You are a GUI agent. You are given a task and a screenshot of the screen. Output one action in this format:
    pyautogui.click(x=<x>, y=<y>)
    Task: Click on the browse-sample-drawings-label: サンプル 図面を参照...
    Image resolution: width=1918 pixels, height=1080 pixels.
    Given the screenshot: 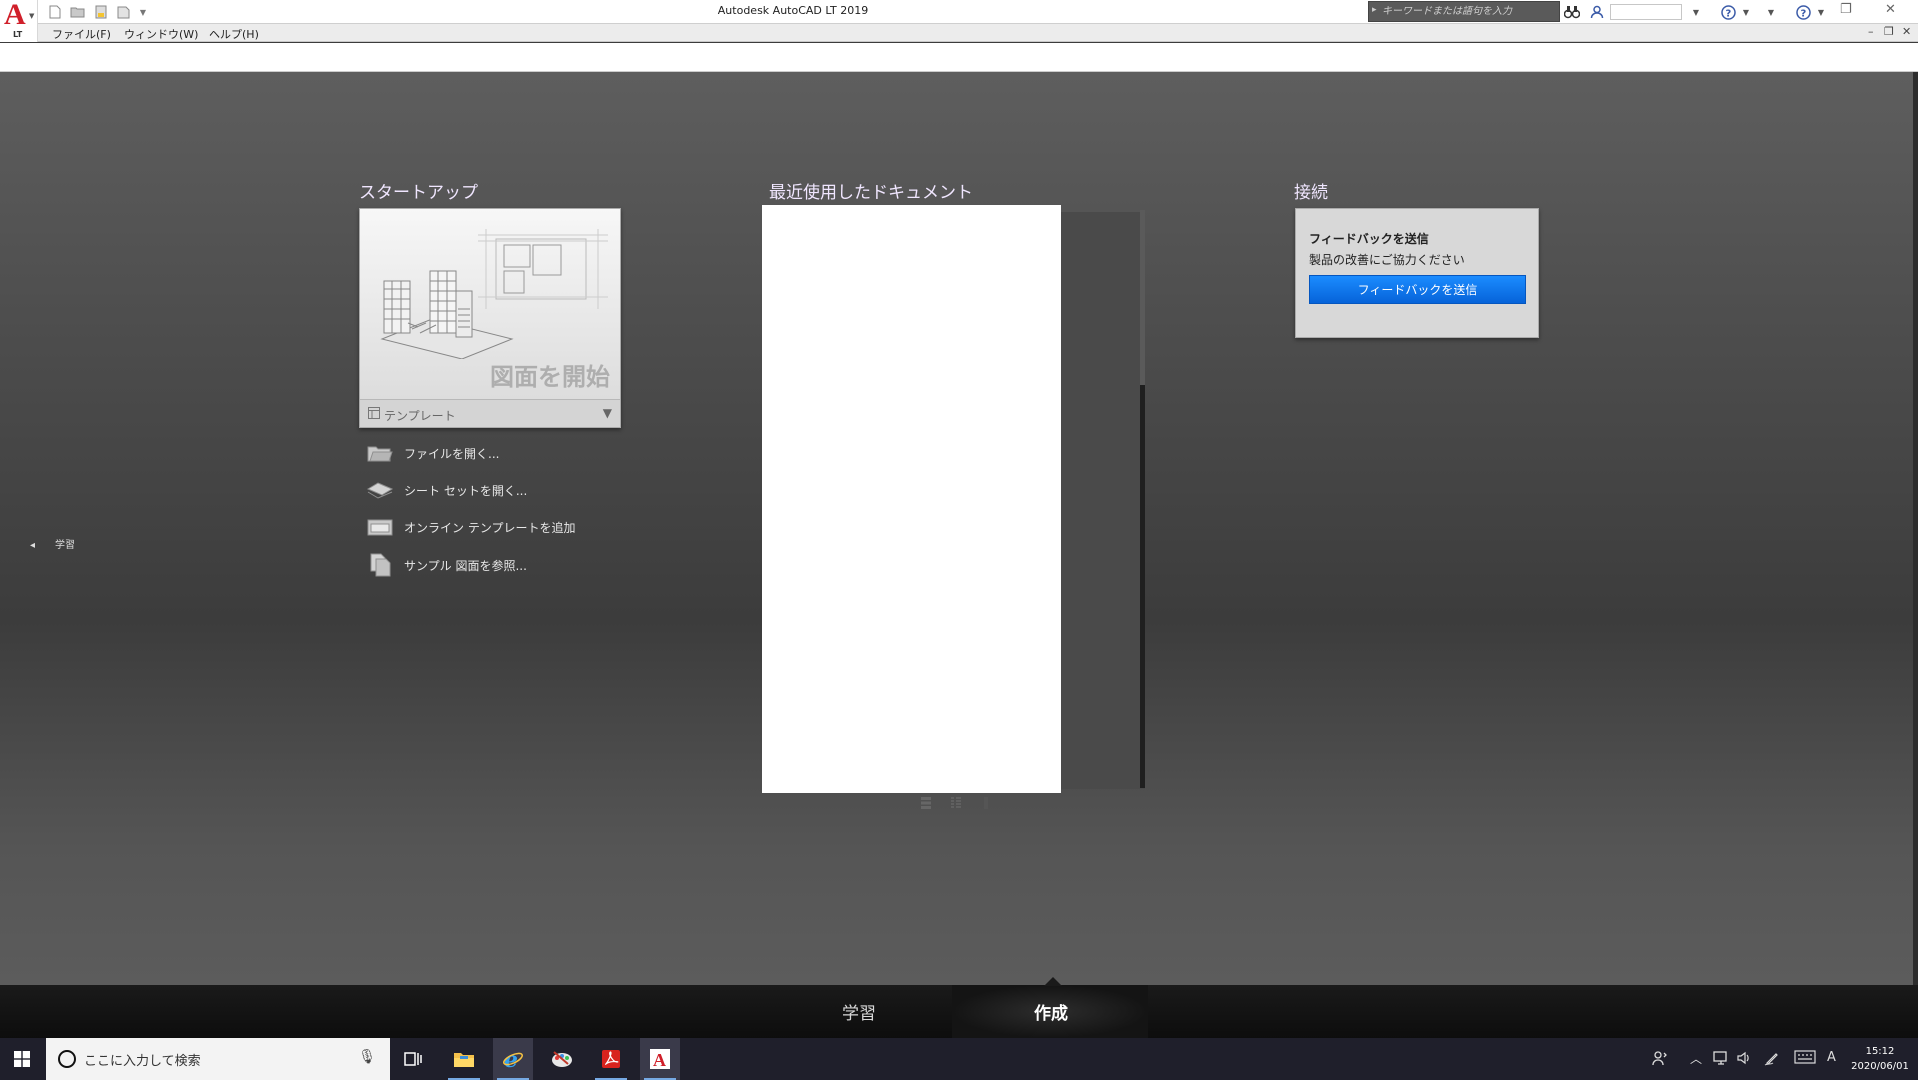 What is the action you would take?
    pyautogui.click(x=465, y=565)
    